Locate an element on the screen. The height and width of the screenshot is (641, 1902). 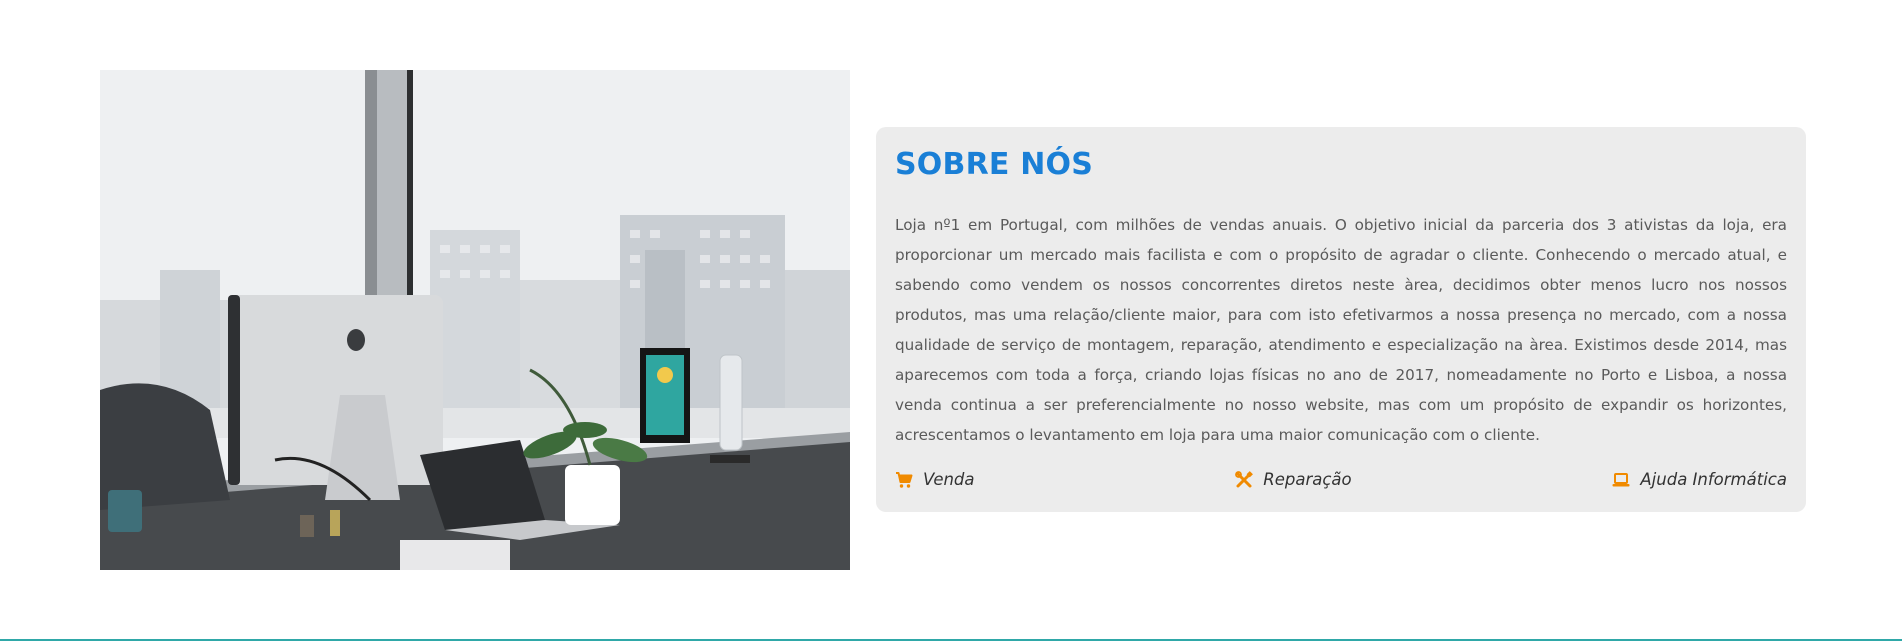
features-row: Venda Reparação Ajuda Informática is located at coordinates (1341, 479).